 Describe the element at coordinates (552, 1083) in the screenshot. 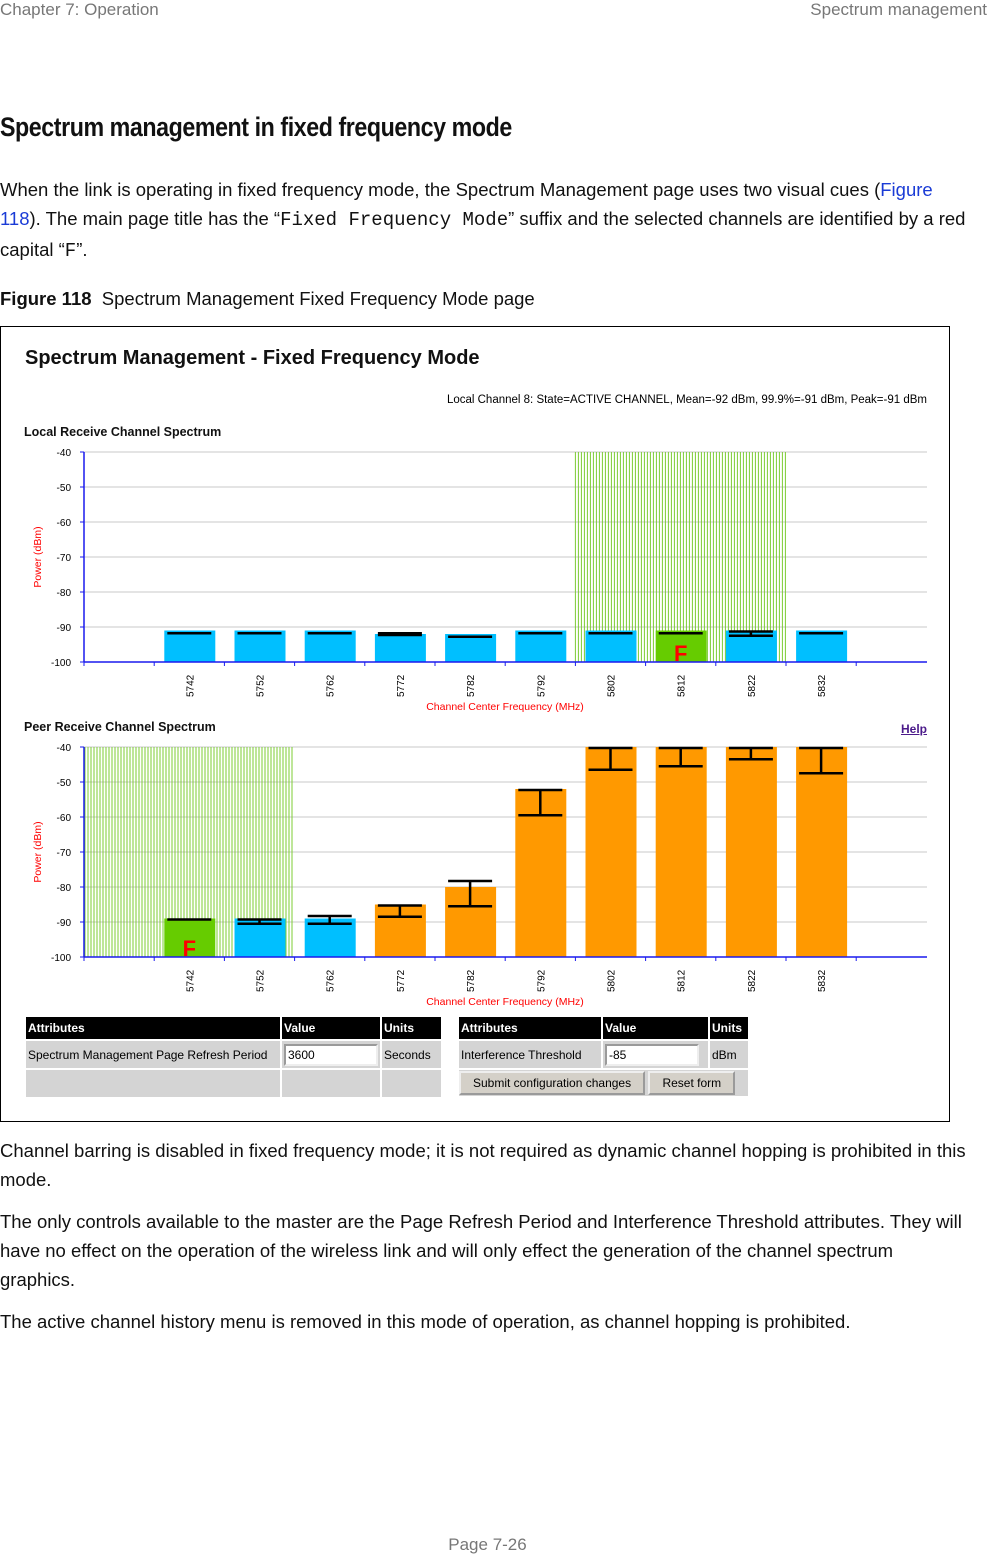

I see `submit-configuration-button: Submit configuration changes` at that location.